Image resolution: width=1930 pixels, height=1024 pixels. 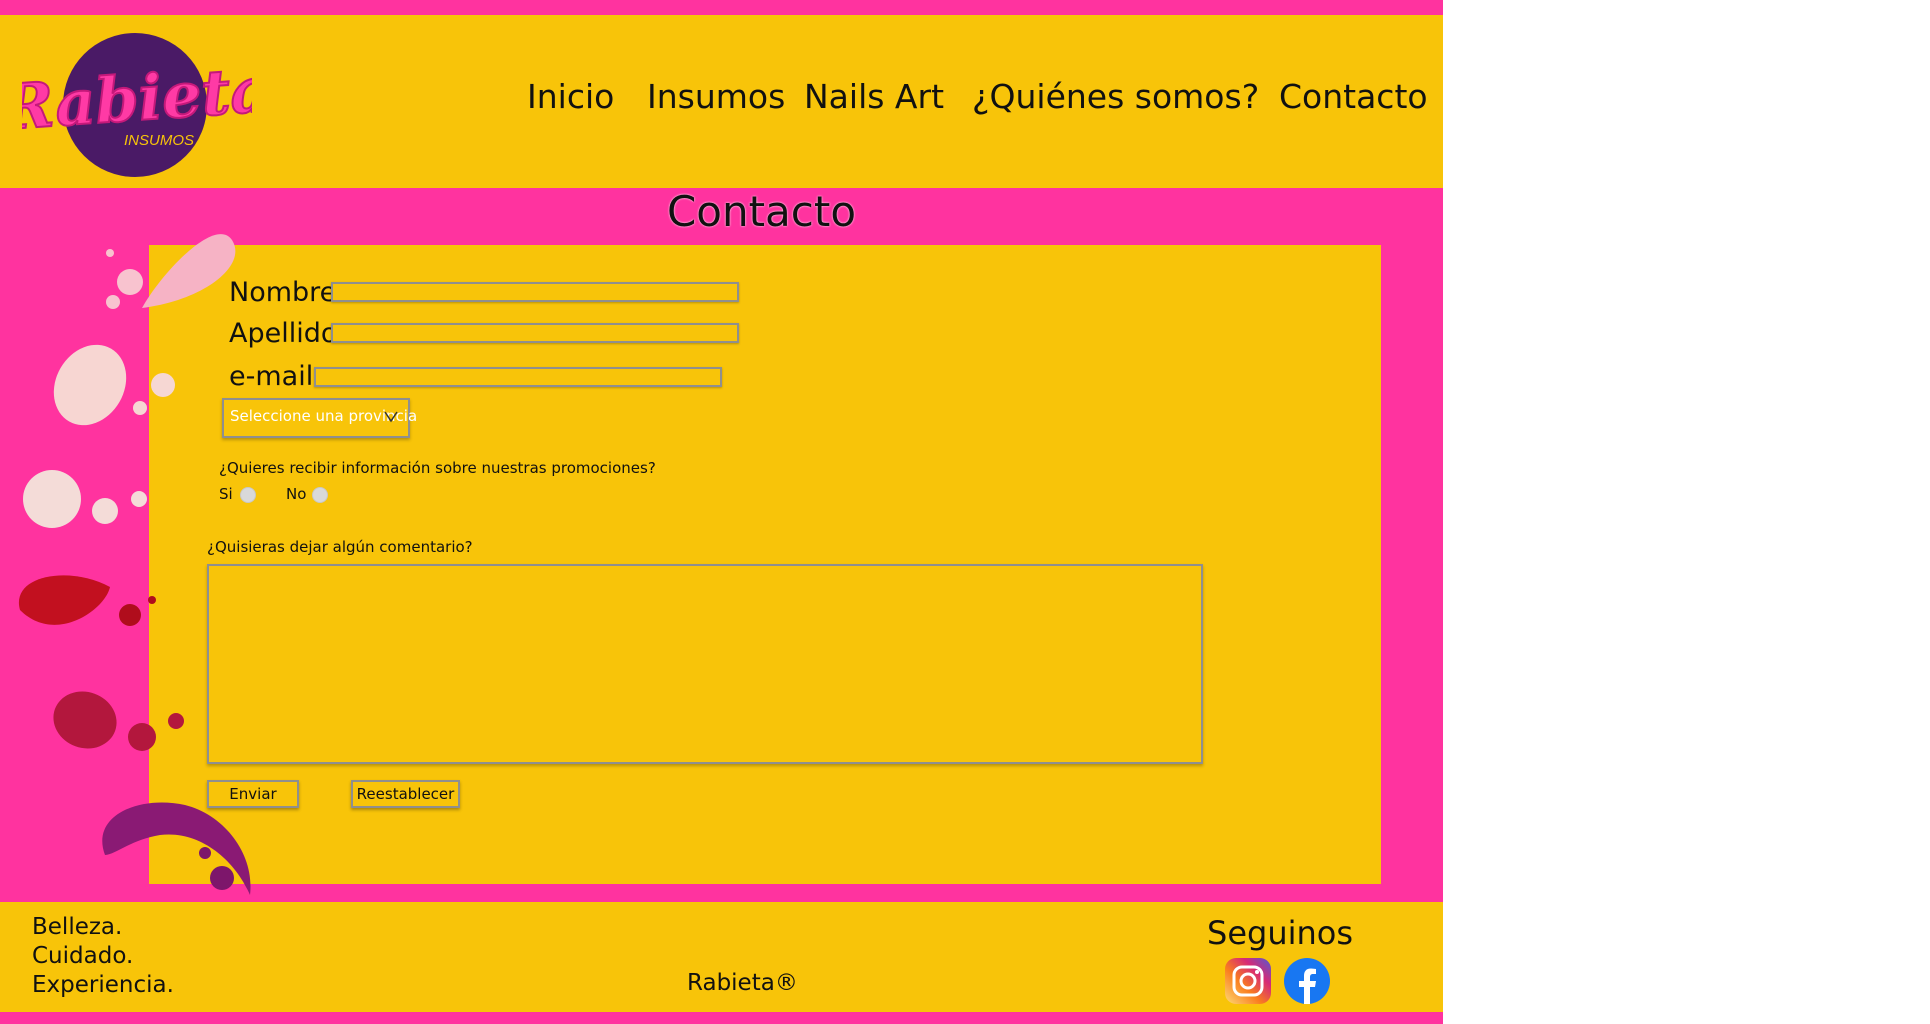 I want to click on reset-button: Reestablecer, so click(x=405, y=794).